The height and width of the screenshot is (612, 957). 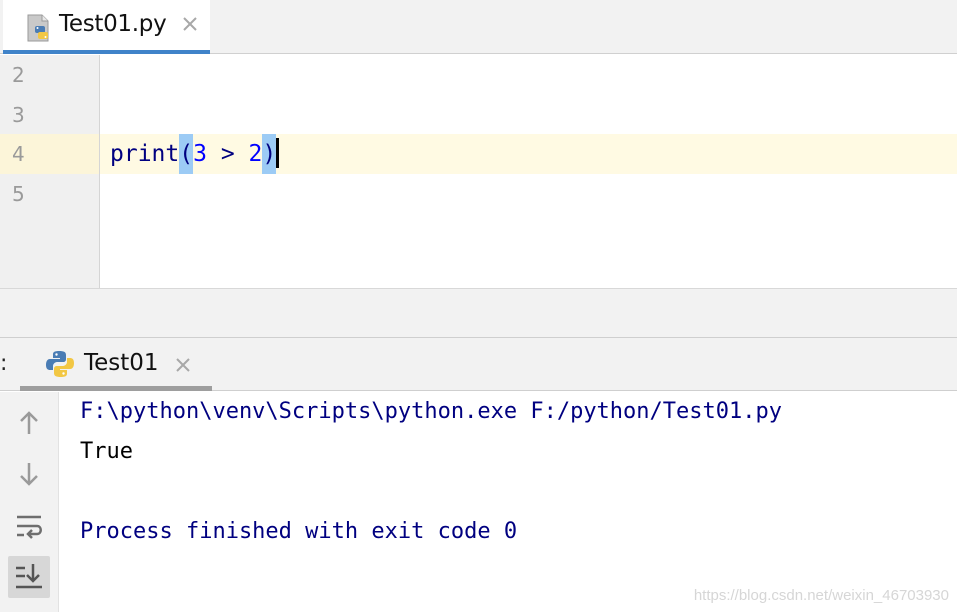 I want to click on matched-close-paren: ), so click(x=269, y=154).